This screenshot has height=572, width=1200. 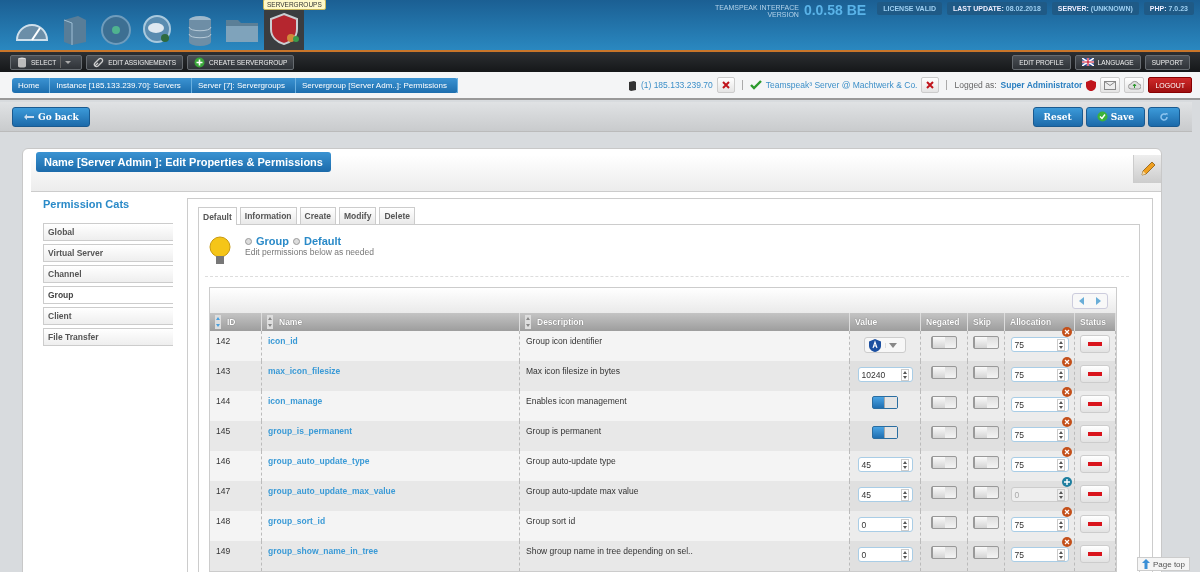 What do you see at coordinates (885, 345) in the screenshot?
I see `icon-dropdown` at bounding box center [885, 345].